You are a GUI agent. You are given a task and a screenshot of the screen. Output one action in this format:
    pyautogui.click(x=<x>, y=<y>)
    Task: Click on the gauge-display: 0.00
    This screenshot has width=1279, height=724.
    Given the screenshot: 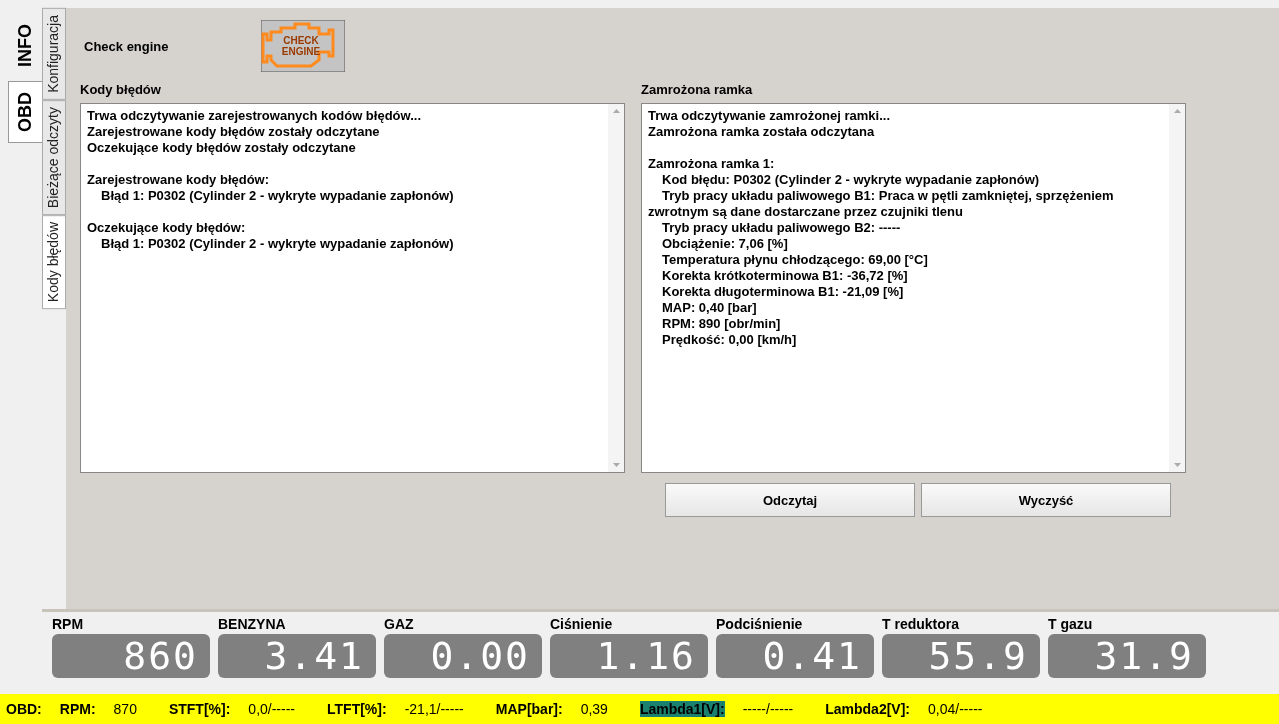 What is the action you would take?
    pyautogui.click(x=463, y=656)
    